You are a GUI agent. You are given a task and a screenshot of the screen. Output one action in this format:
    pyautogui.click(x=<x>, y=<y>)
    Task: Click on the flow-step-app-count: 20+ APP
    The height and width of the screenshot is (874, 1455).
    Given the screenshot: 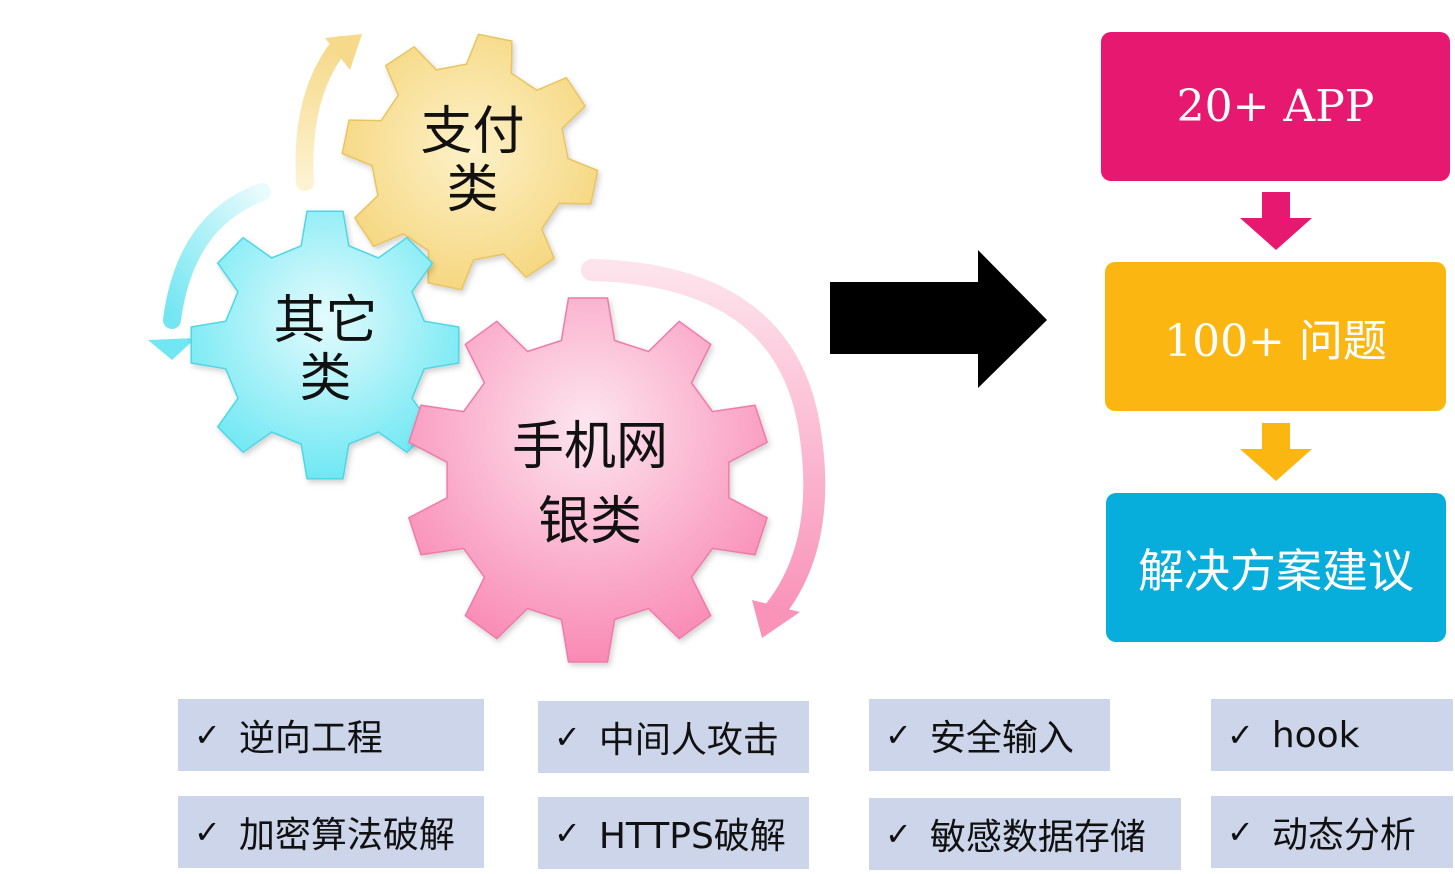 What is the action you would take?
    pyautogui.click(x=1275, y=106)
    